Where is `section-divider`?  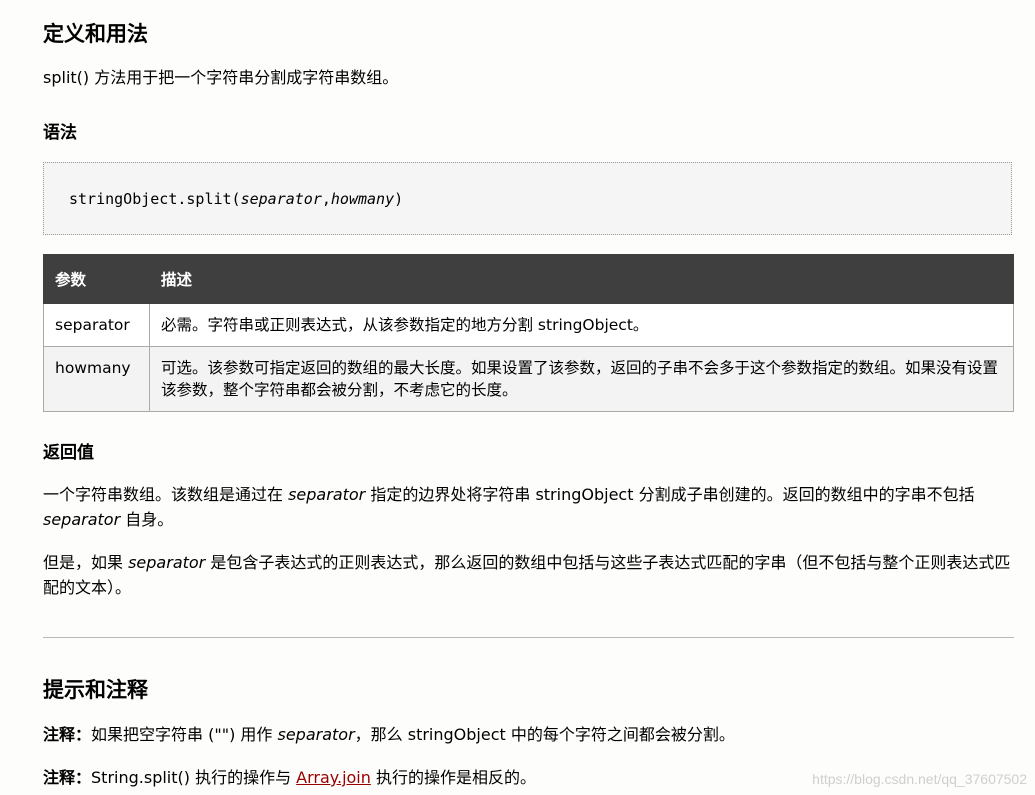 section-divider is located at coordinates (528, 637).